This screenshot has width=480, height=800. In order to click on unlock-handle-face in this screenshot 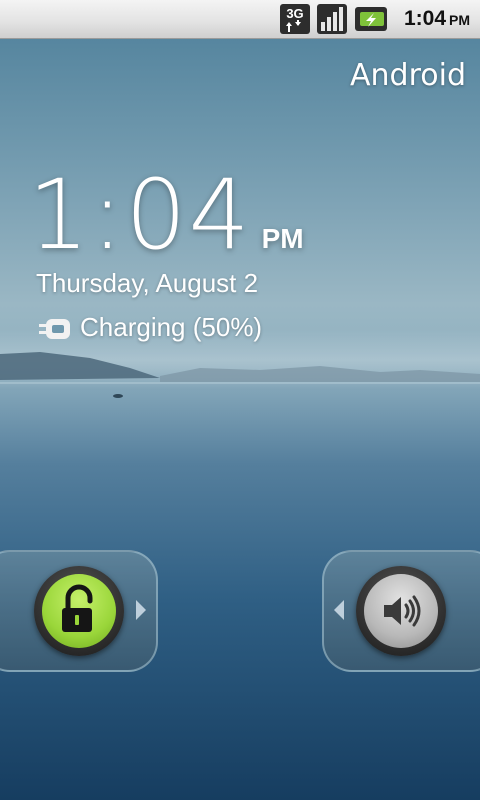, I will do `click(79, 611)`.